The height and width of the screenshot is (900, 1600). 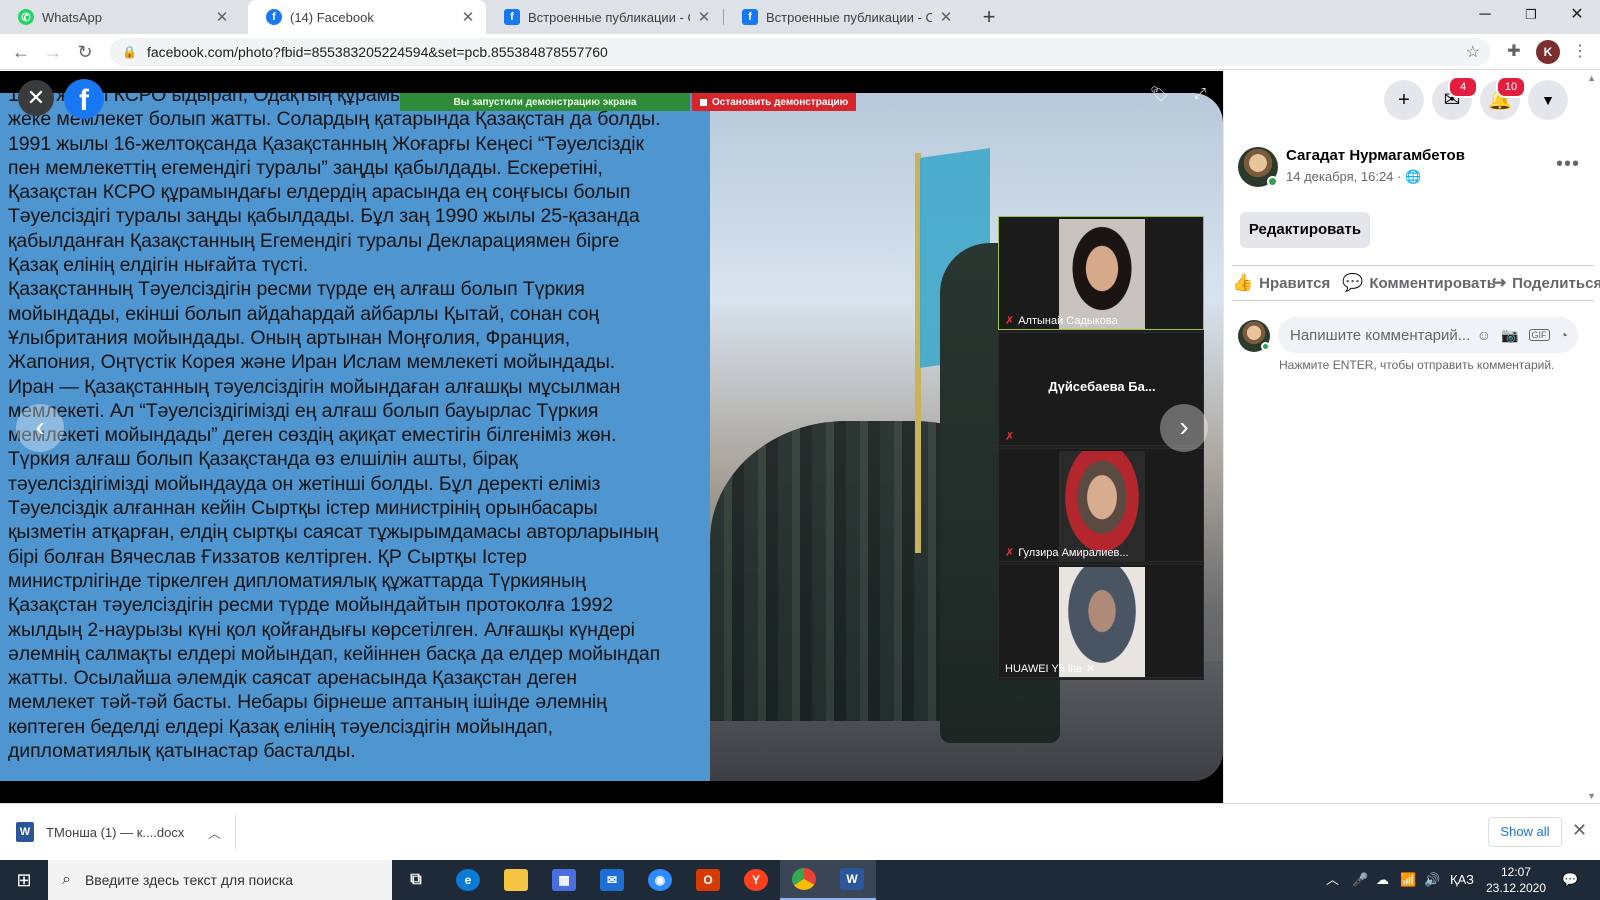 What do you see at coordinates (1332, 880) in the screenshot?
I see `tray-chevron-icon: ︿` at bounding box center [1332, 880].